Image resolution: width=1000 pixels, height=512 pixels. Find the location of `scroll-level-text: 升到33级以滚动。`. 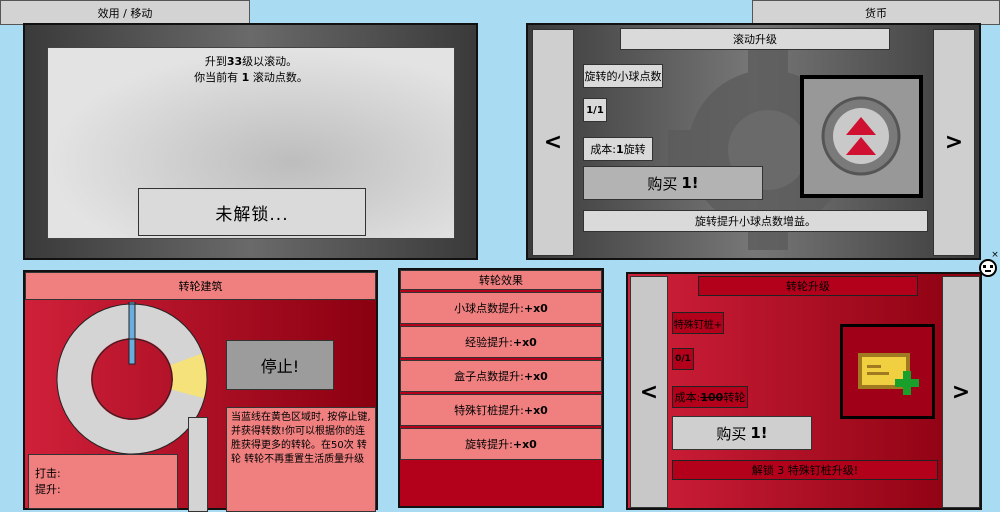

scroll-level-text: 升到33级以滚动。 is located at coordinates (251, 61).